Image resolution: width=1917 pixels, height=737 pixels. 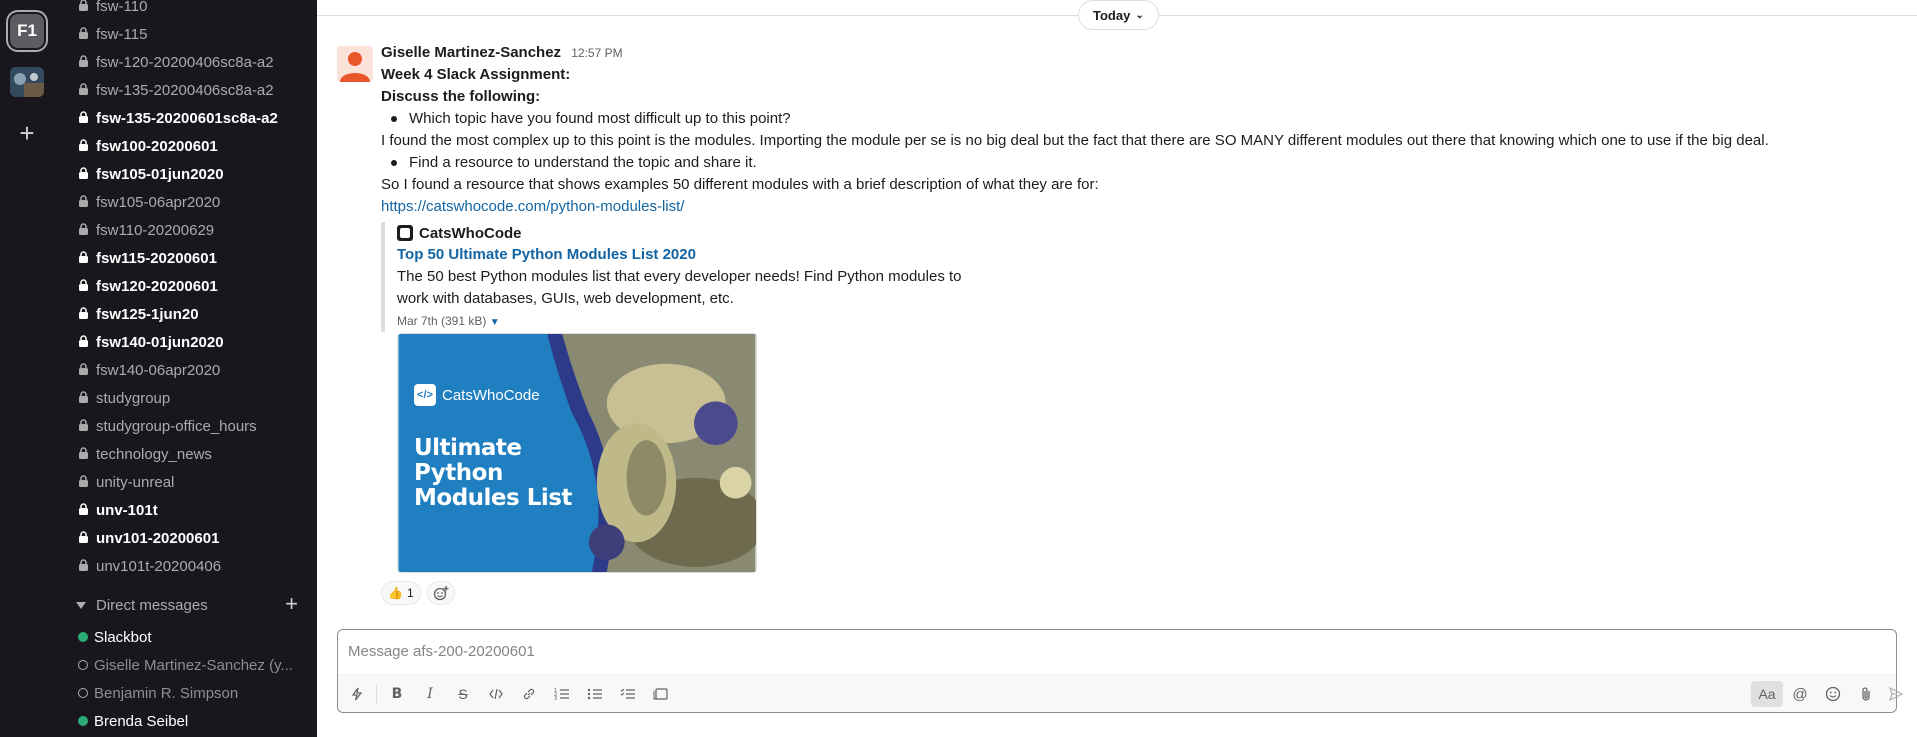 I want to click on reaction-count: 1, so click(x=410, y=593).